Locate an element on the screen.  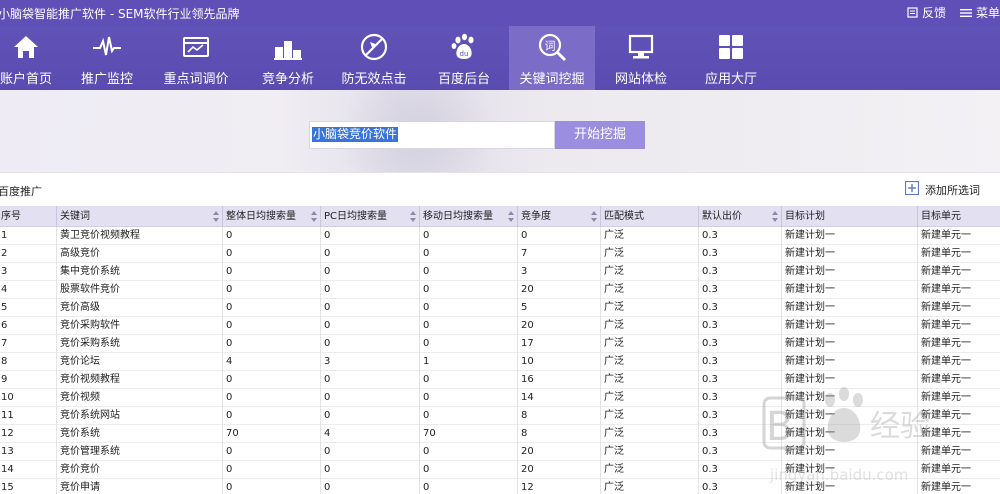
header-label: 序号 is located at coordinates (11, 216).